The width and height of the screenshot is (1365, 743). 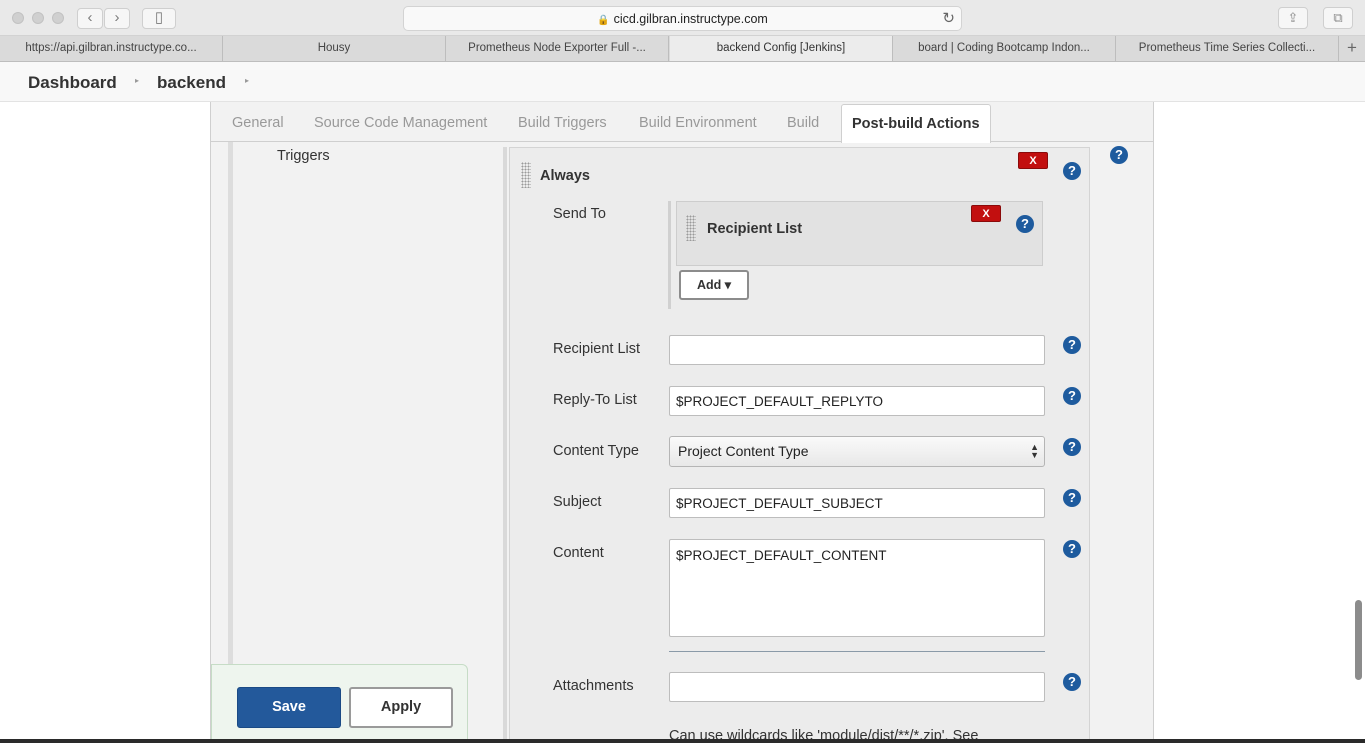 I want to click on content-type-label: Content Type, so click(x=596, y=451).